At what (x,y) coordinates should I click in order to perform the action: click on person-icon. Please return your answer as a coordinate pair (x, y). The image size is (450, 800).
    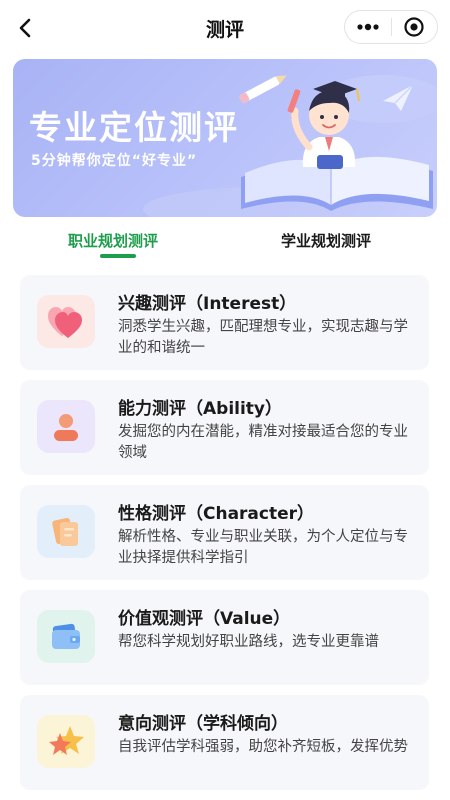
    Looking at the image, I should click on (66, 427).